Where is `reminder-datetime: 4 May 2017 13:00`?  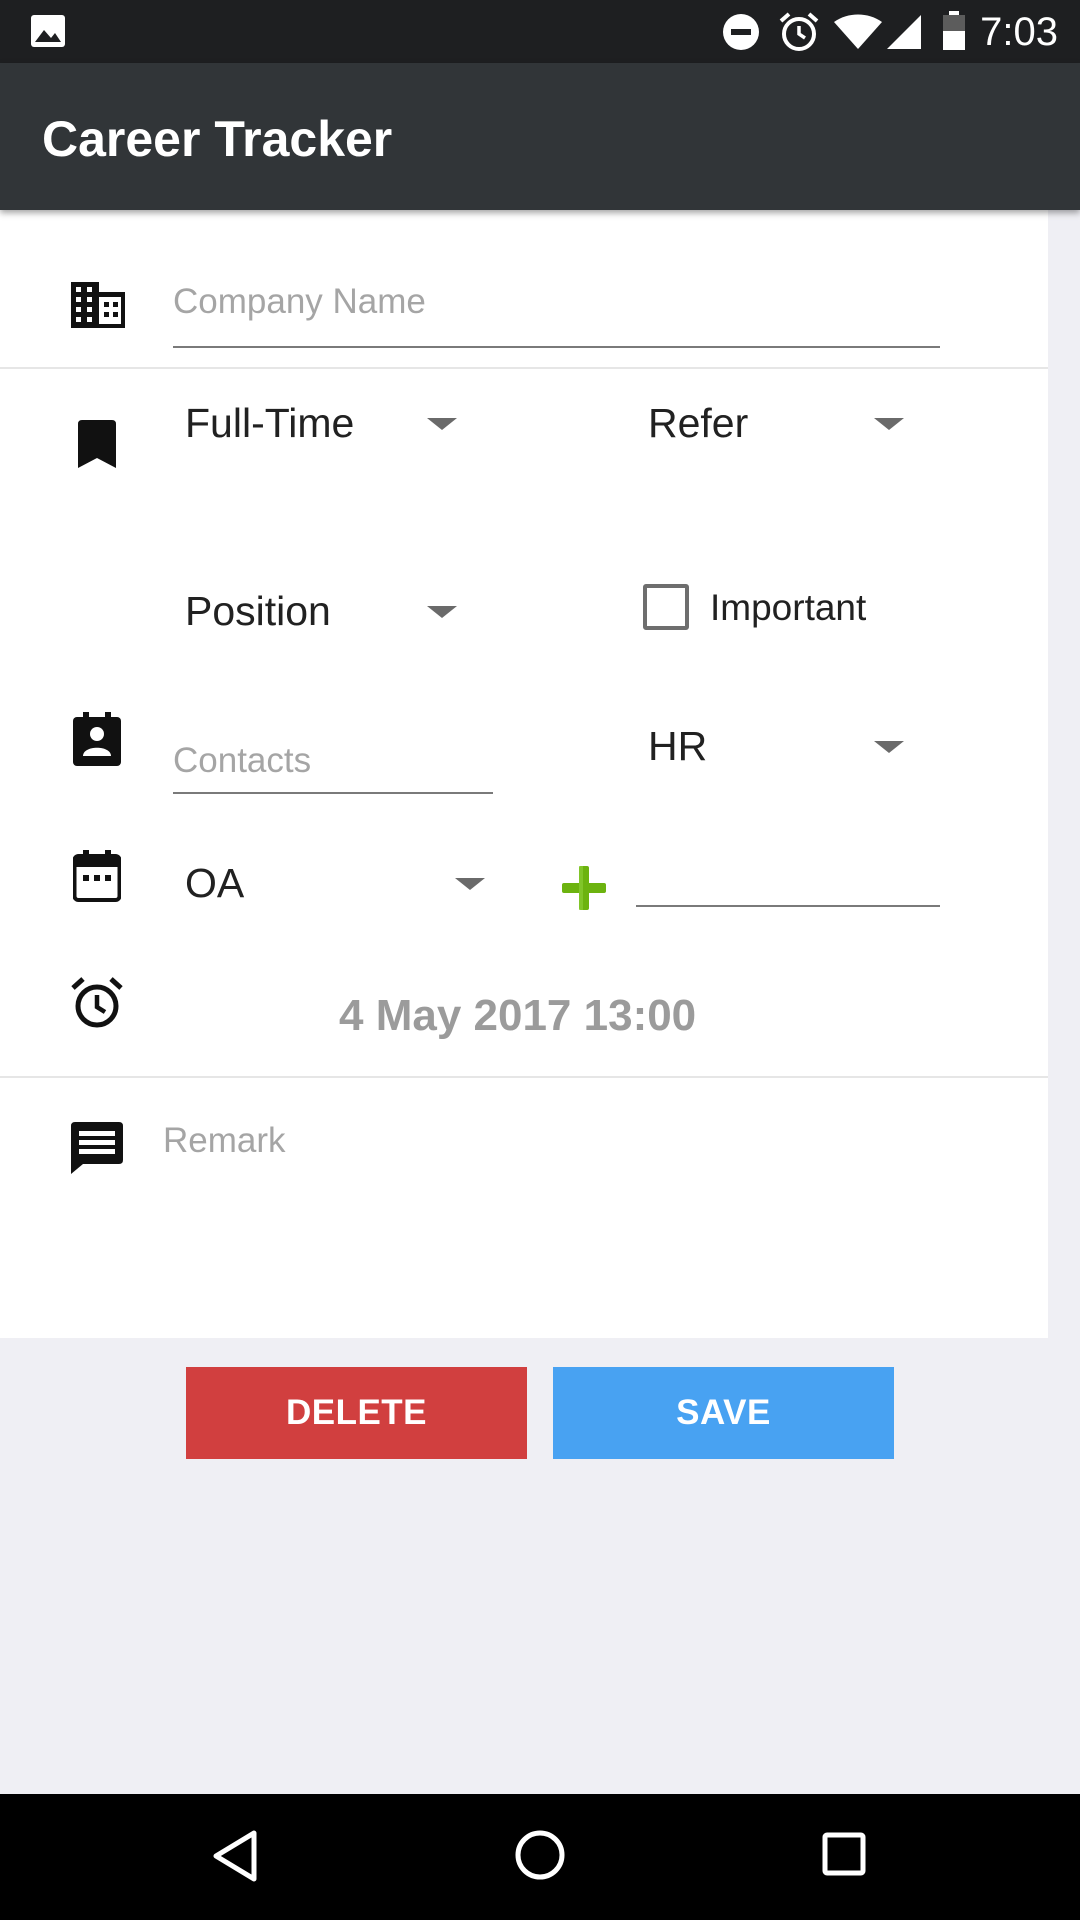
reminder-datetime: 4 May 2017 13:00 is located at coordinates (517, 1016).